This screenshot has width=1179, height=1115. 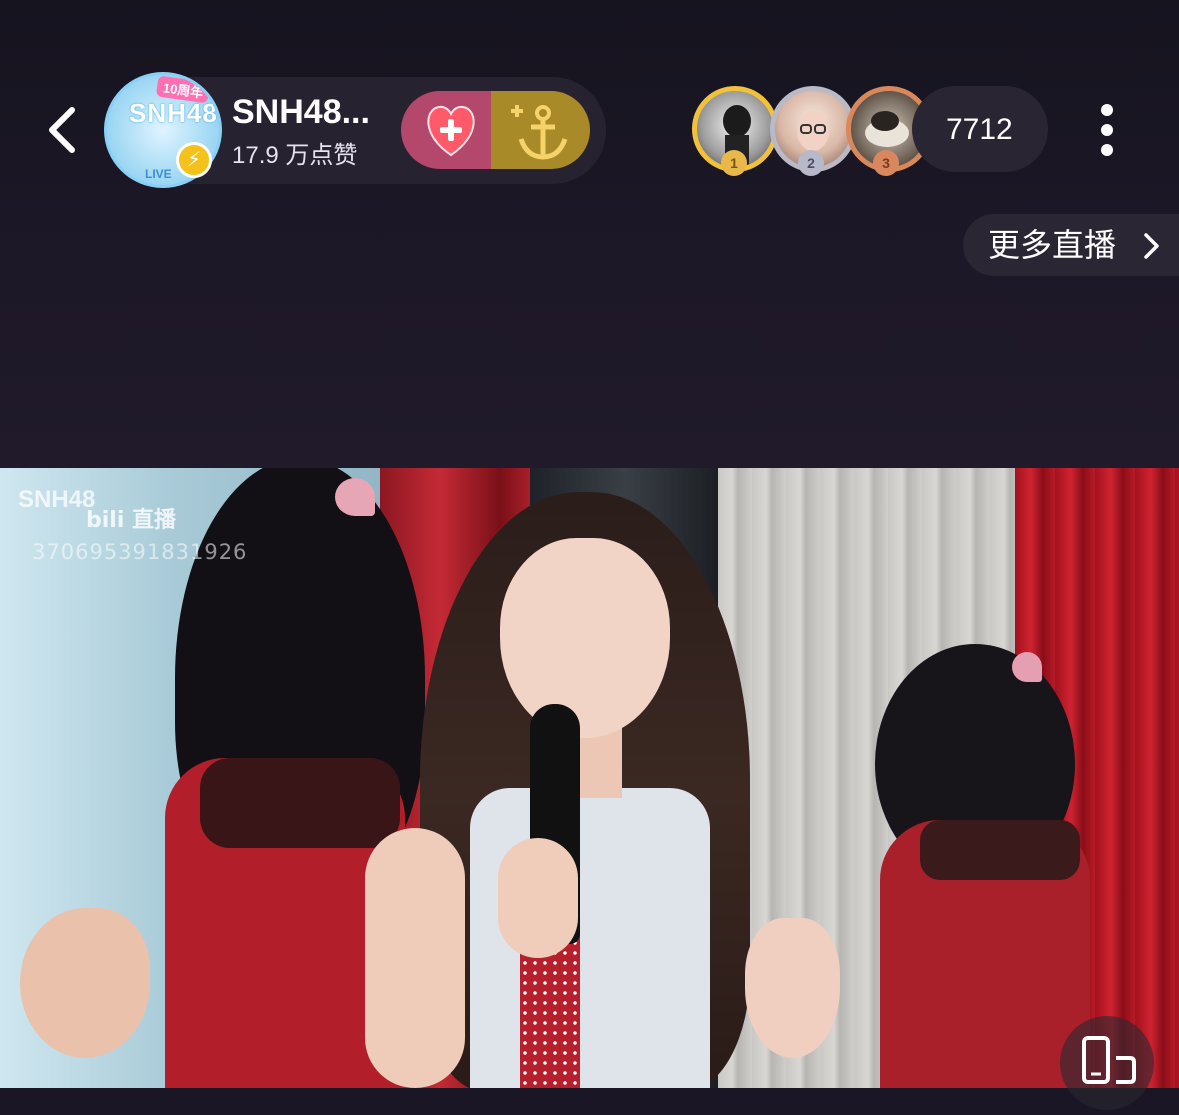 What do you see at coordinates (194, 160) in the screenshot?
I see `lightning-icon: ⚡` at bounding box center [194, 160].